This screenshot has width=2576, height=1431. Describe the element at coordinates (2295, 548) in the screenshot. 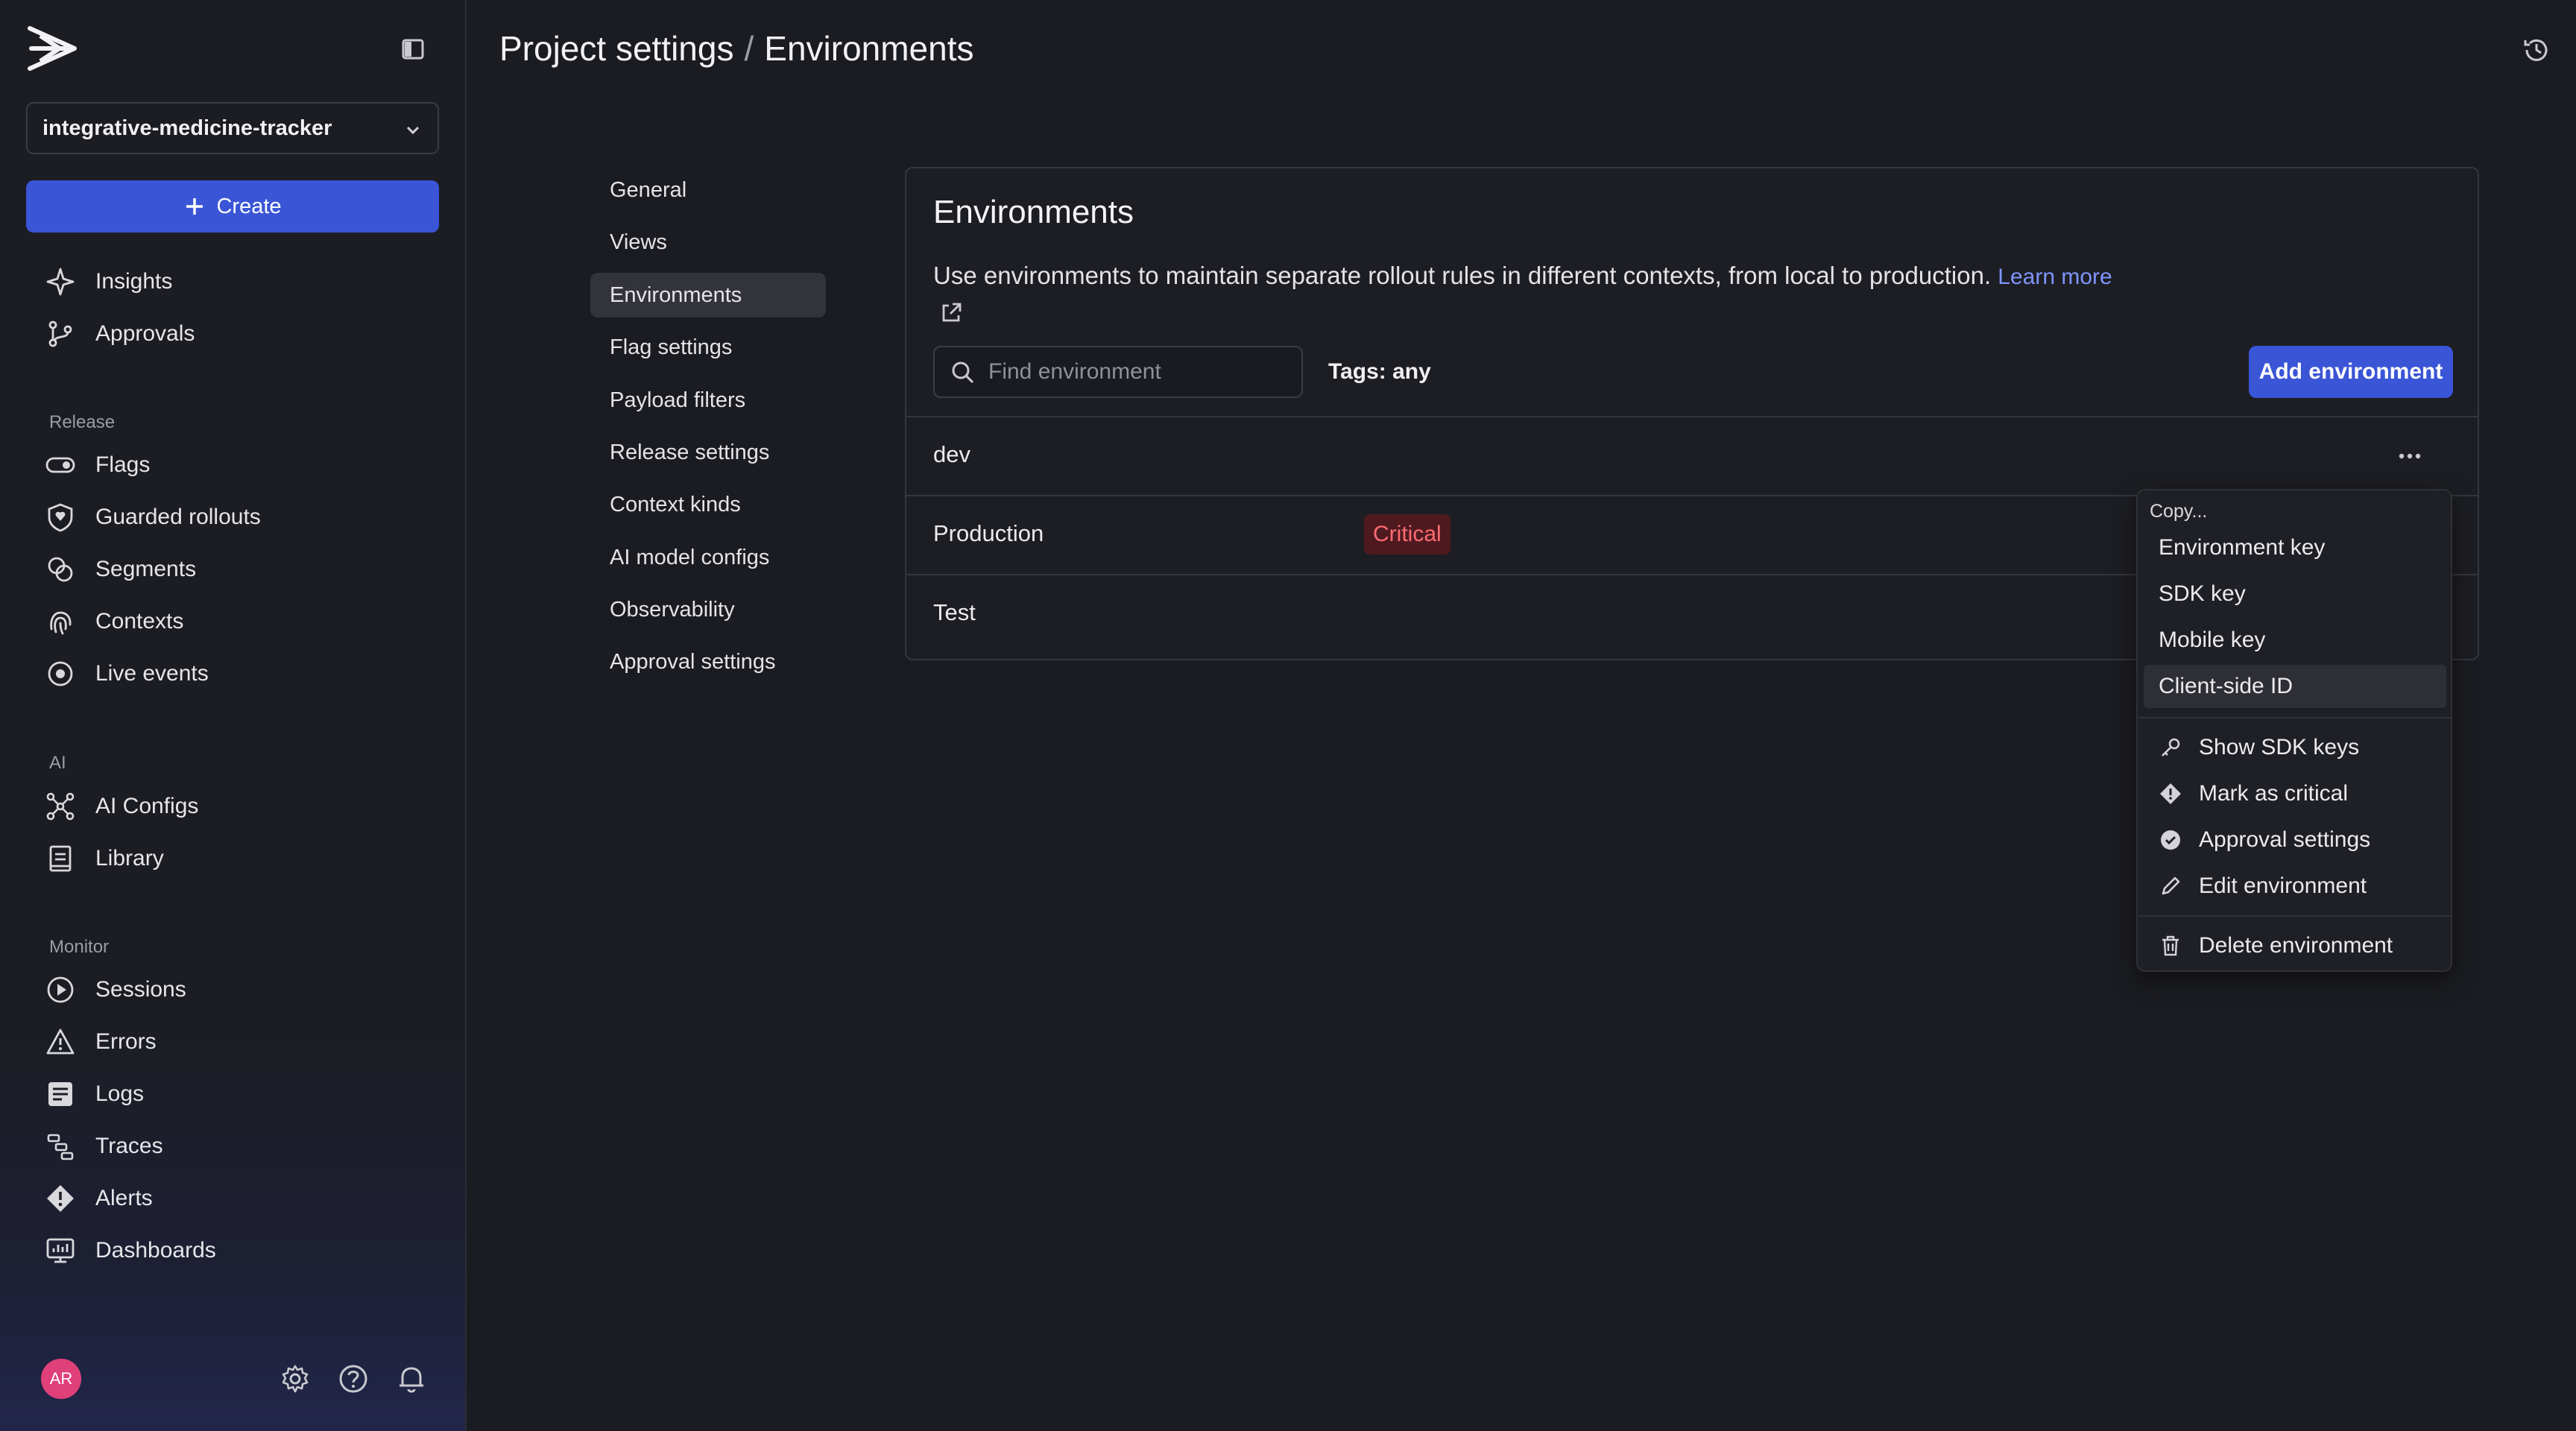

I see `menu-item-copy-environment-key: Environment key` at that location.